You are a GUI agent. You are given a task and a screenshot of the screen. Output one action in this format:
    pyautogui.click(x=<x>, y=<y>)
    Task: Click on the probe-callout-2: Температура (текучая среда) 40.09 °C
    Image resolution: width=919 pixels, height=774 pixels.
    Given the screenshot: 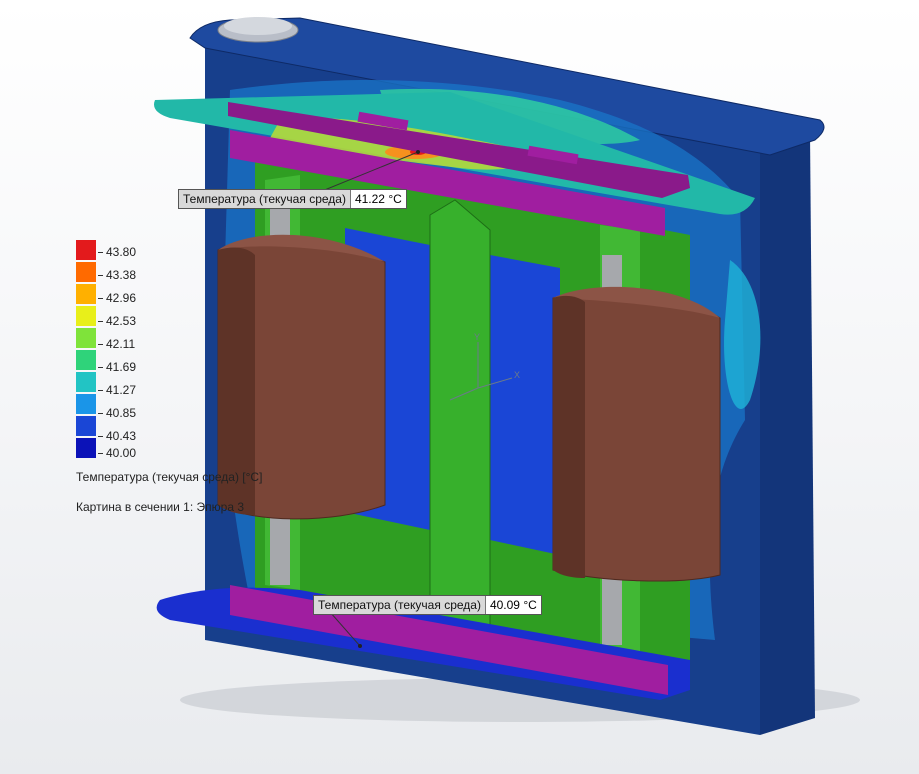 What is the action you would take?
    pyautogui.click(x=427, y=605)
    